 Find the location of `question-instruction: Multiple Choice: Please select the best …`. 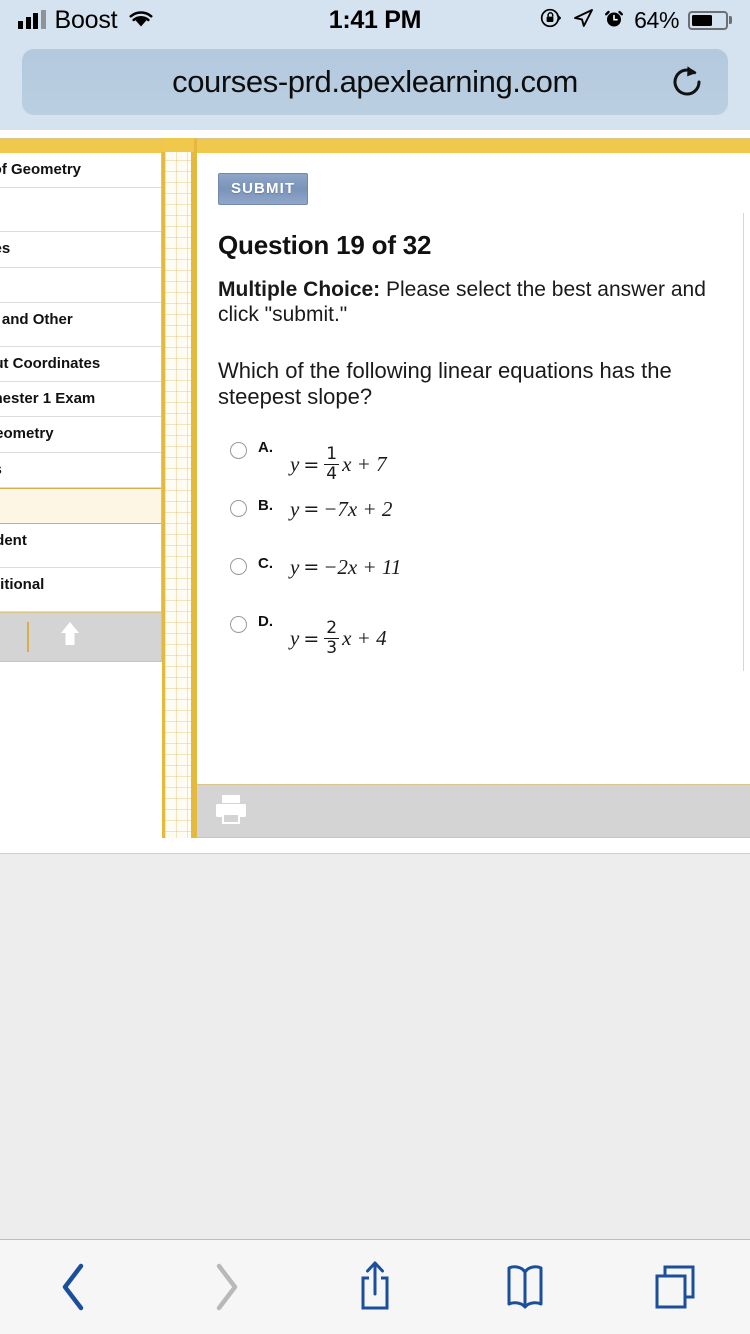

question-instruction: Multiple Choice: Please select the best … is located at coordinates (470, 302).